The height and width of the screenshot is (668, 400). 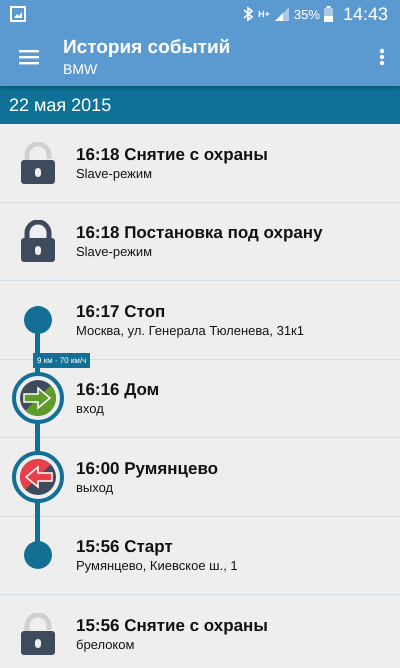 What do you see at coordinates (200, 105) in the screenshot?
I see `date-header: 22 мая 2015` at bounding box center [200, 105].